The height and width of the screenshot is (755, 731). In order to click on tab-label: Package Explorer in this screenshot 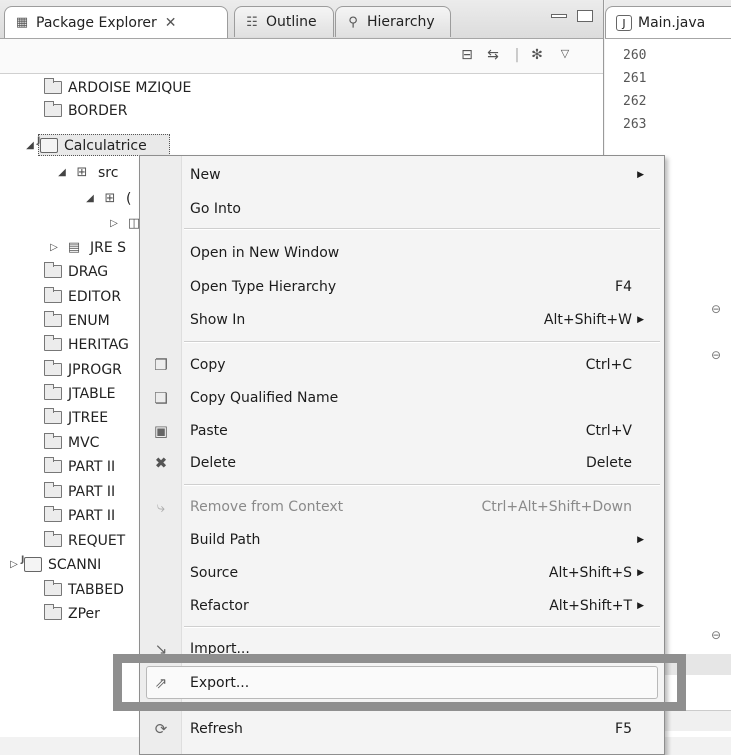, I will do `click(96, 22)`.